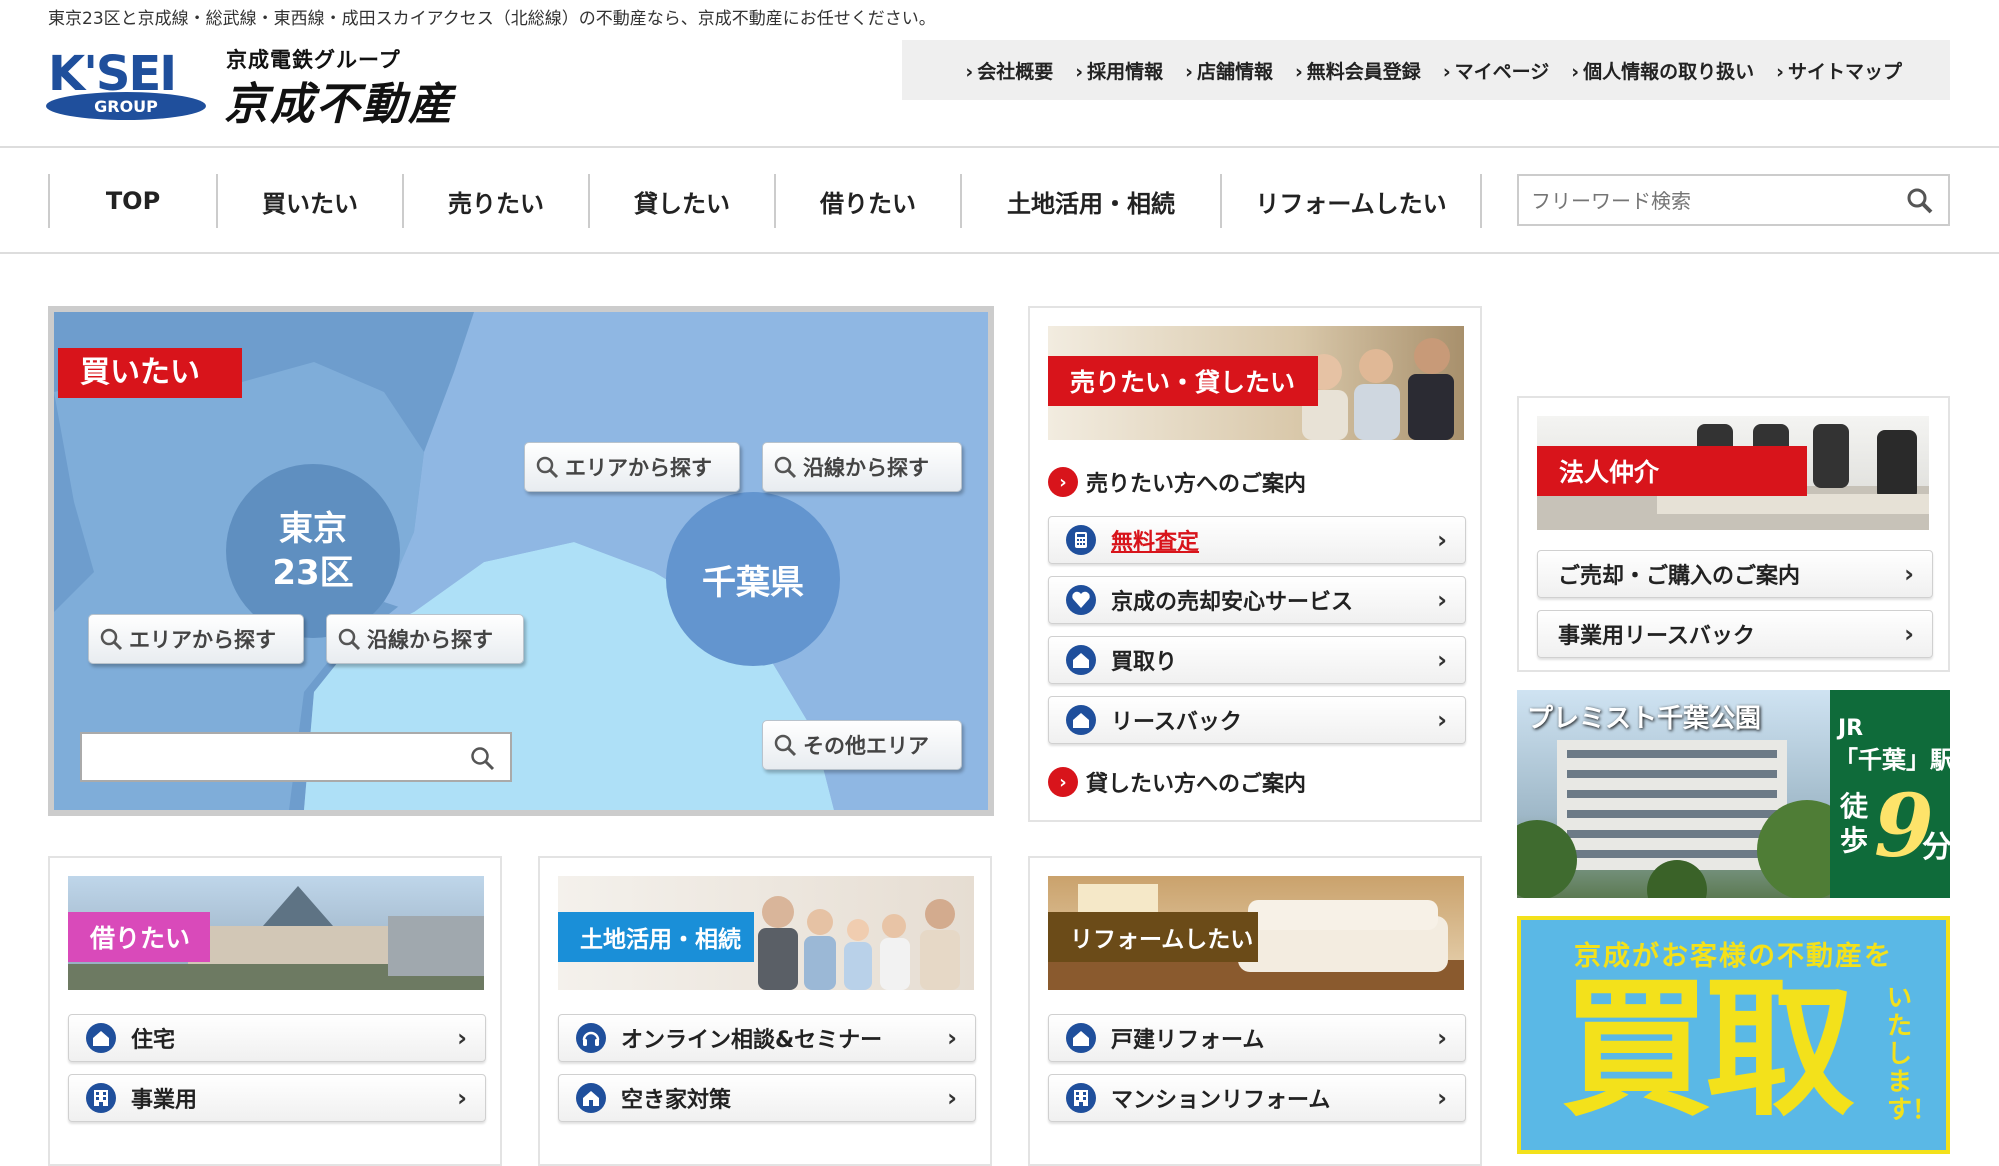  What do you see at coordinates (1081, 540) in the screenshot?
I see `calculator-icon` at bounding box center [1081, 540].